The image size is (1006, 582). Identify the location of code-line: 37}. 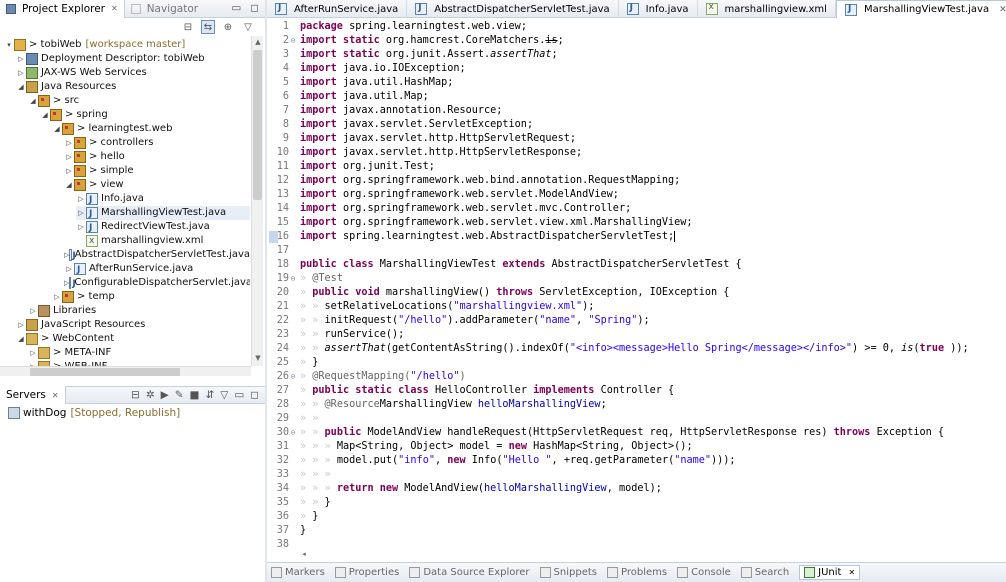
(286, 531).